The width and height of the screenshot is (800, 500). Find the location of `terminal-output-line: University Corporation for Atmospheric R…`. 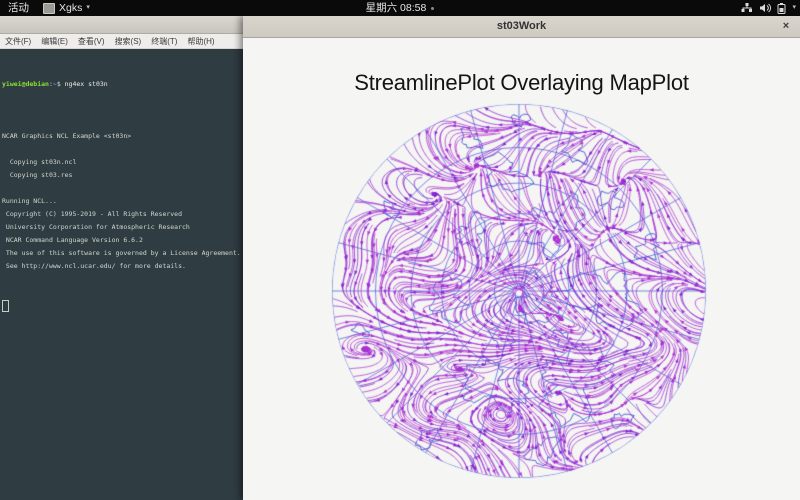

terminal-output-line: University Corporation for Atmospheric R… is located at coordinates (96, 227).